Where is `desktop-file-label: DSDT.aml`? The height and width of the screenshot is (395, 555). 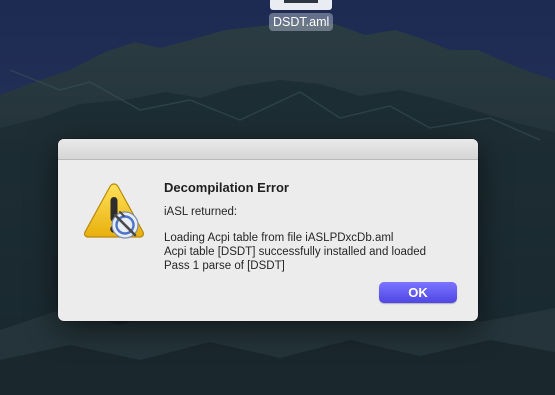 desktop-file-label: DSDT.aml is located at coordinates (301, 22).